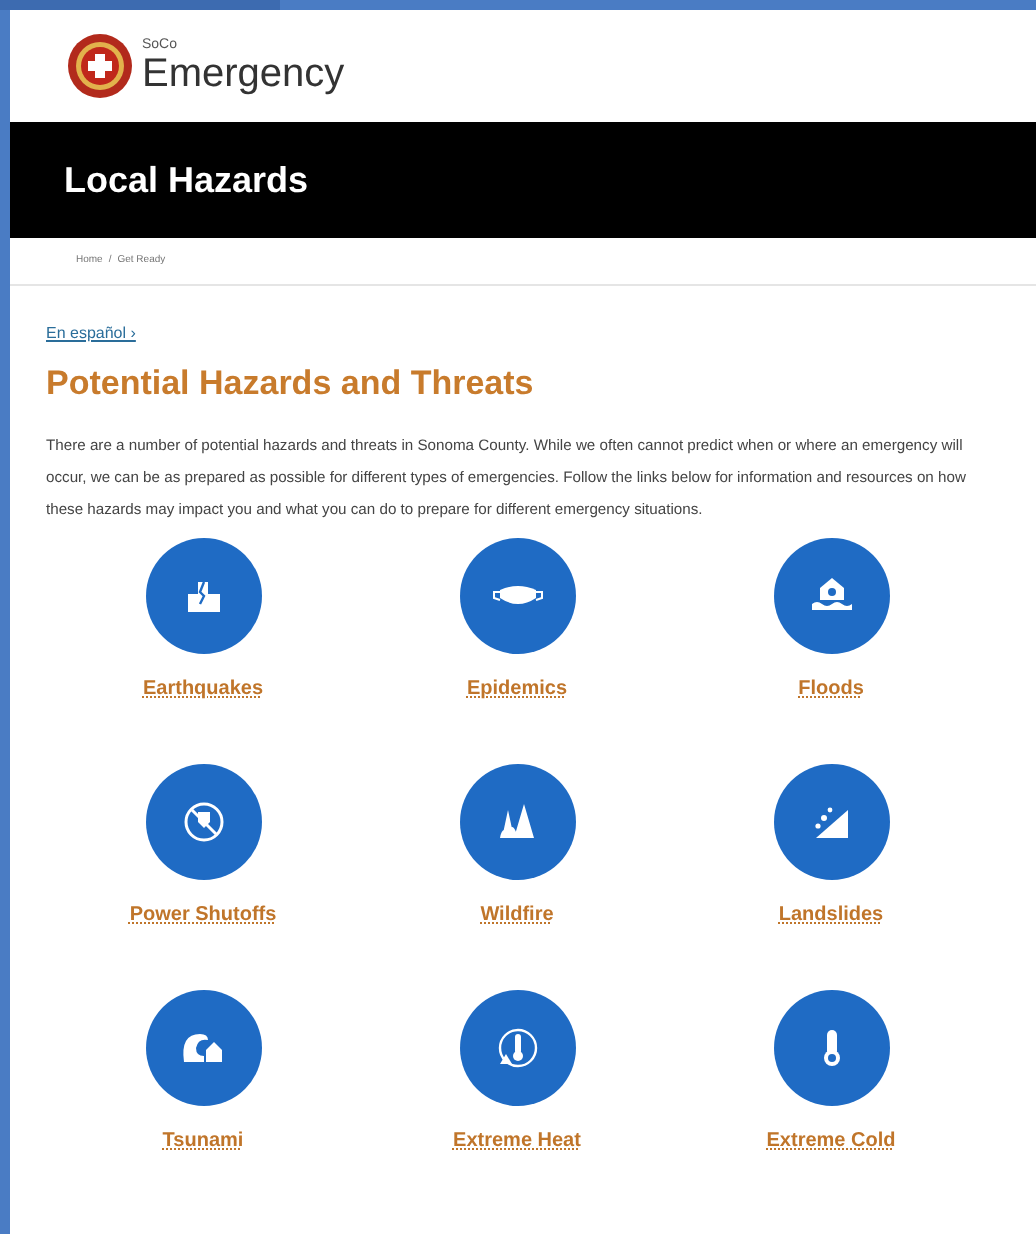 The height and width of the screenshot is (1234, 1036). What do you see at coordinates (523, 334) in the screenshot?
I see `language-link: En español ›` at bounding box center [523, 334].